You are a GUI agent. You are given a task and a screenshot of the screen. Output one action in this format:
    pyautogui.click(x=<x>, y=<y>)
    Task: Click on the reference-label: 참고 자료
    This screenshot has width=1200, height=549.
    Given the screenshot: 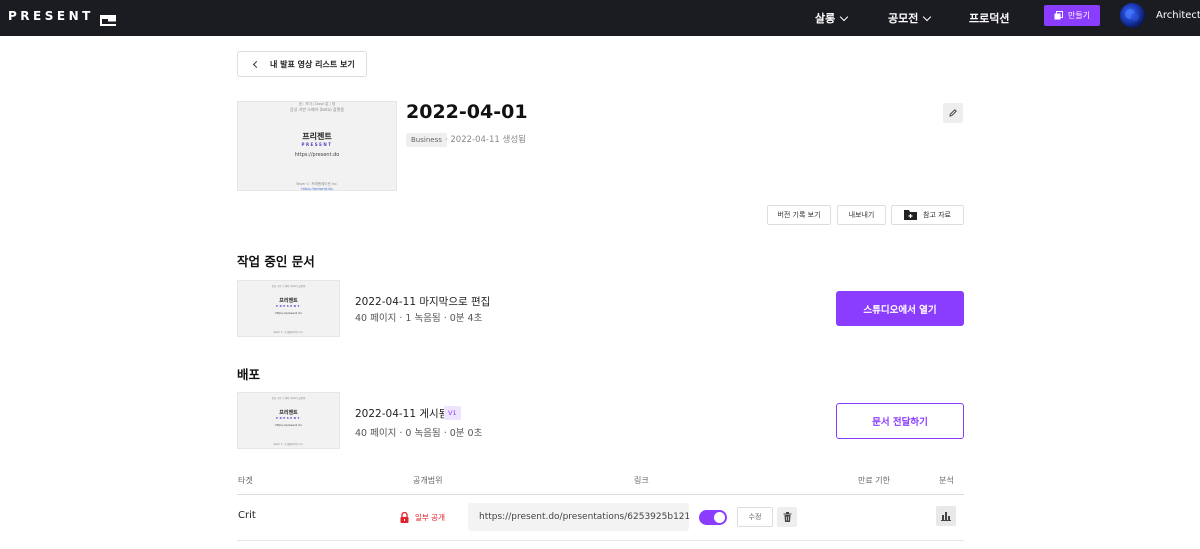 What is the action you would take?
    pyautogui.click(x=937, y=215)
    